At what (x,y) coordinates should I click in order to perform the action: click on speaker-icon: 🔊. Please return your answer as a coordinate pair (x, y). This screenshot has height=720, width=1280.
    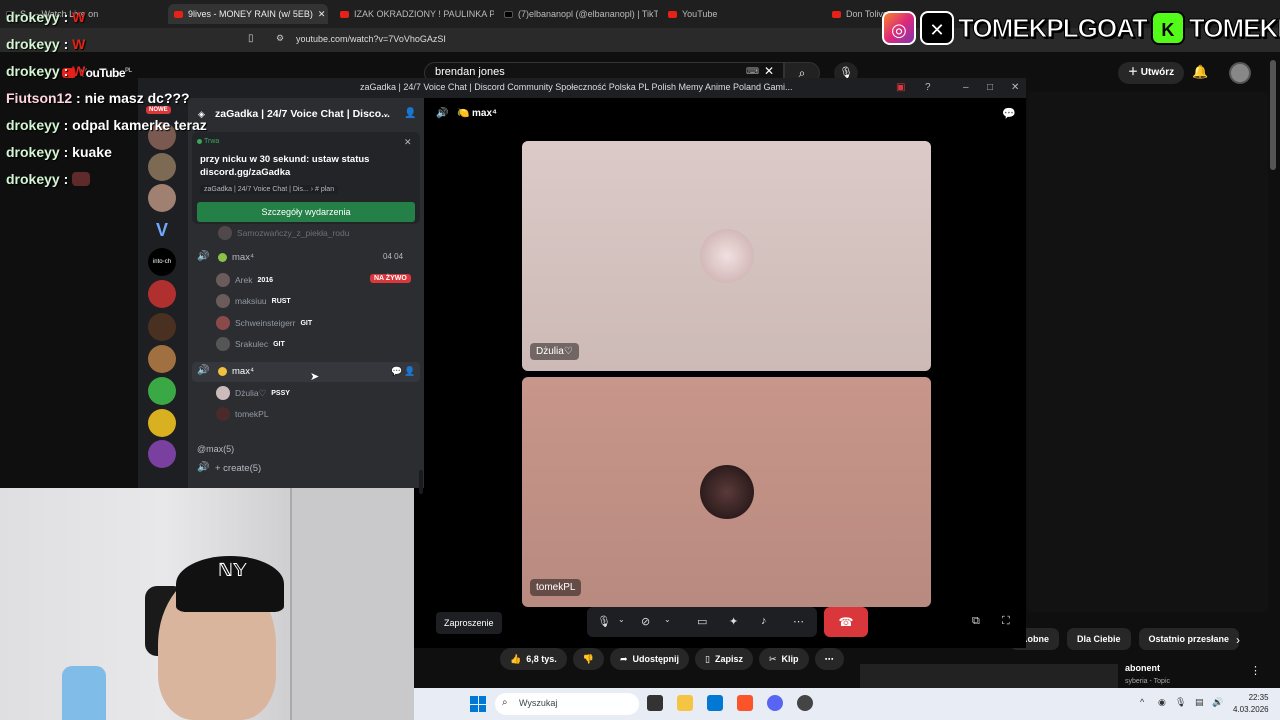
    Looking at the image, I should click on (203, 256).